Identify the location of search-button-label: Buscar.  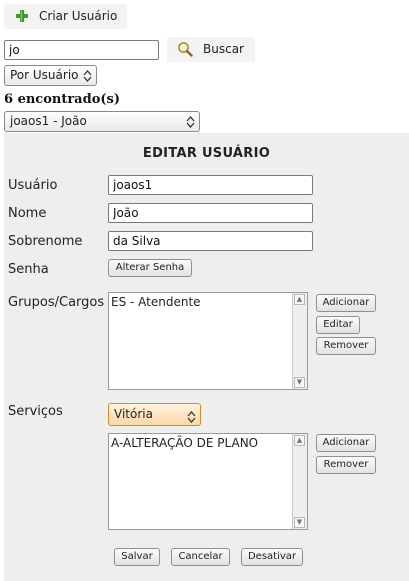
(223, 49).